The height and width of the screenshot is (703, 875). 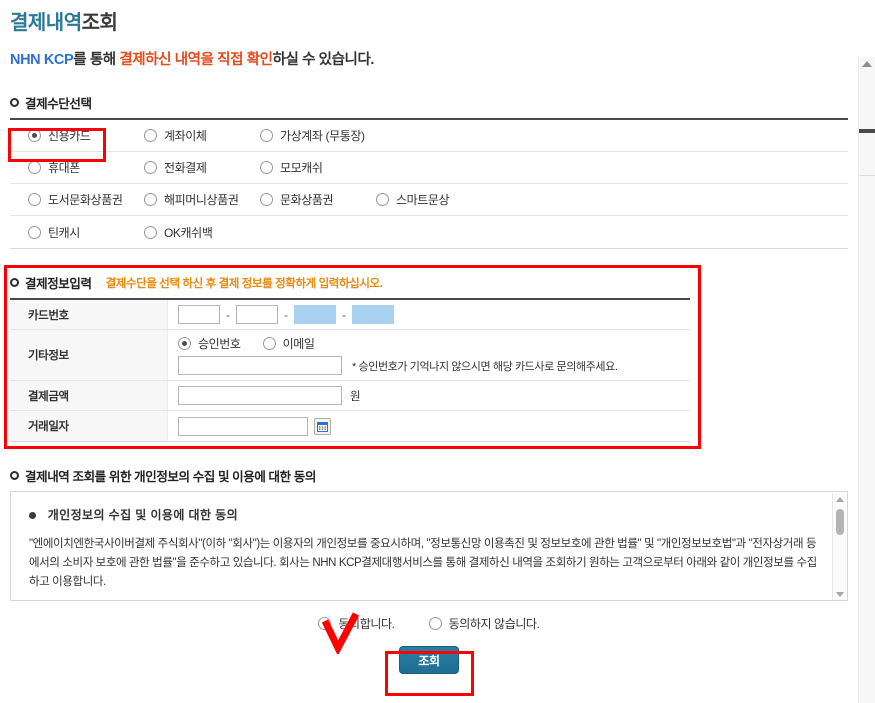 I want to click on amount-label: 결제금액, so click(x=89, y=395).